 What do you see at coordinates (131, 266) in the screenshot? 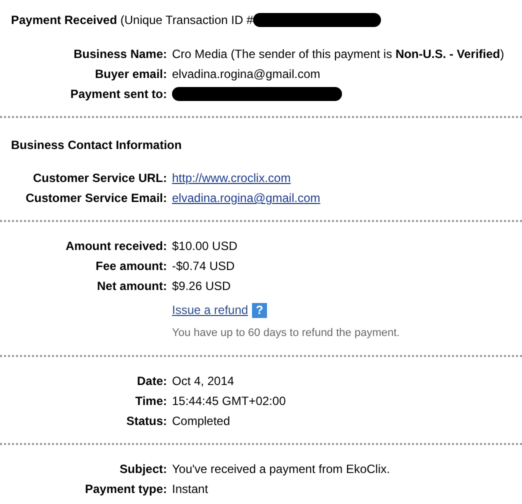
I see `field-label: Fee amount:` at bounding box center [131, 266].